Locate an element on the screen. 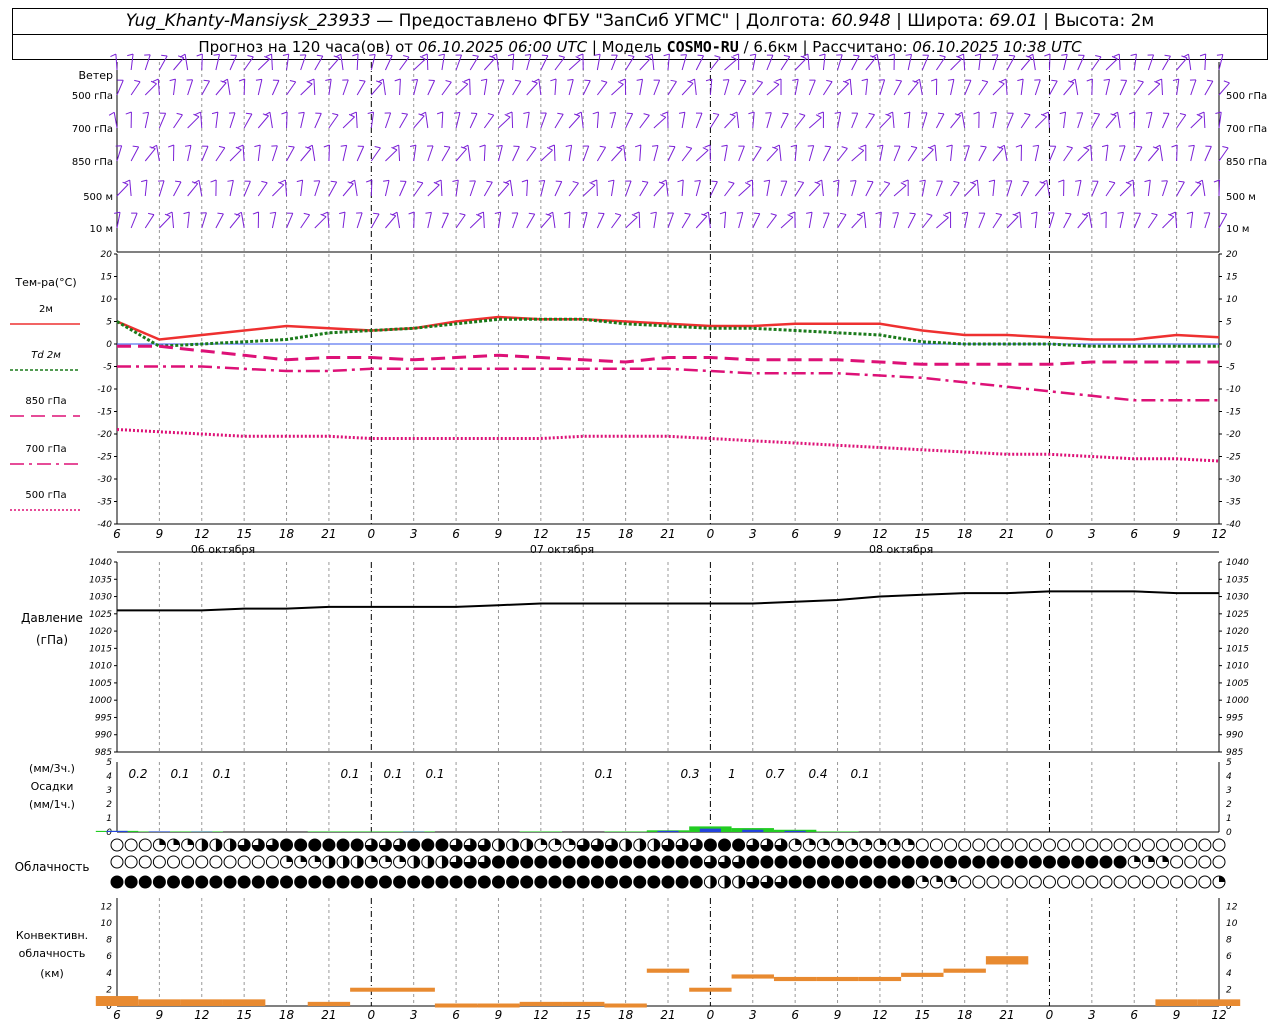 This screenshot has width=1280, height=1024. x-hour-label: 21 is located at coordinates (667, 534).